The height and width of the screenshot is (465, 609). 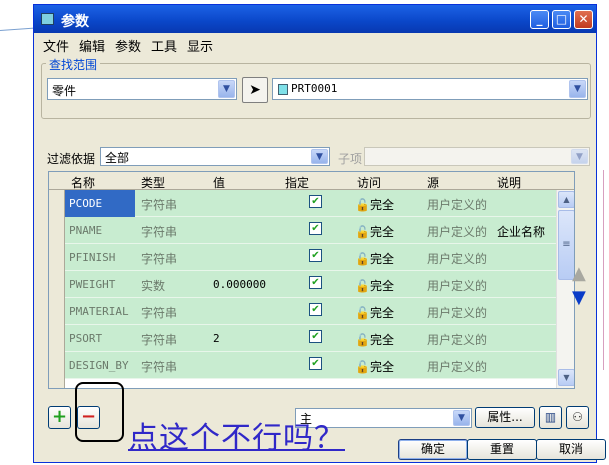 What do you see at coordinates (219, 182) in the screenshot?
I see `header-value: 值` at bounding box center [219, 182].